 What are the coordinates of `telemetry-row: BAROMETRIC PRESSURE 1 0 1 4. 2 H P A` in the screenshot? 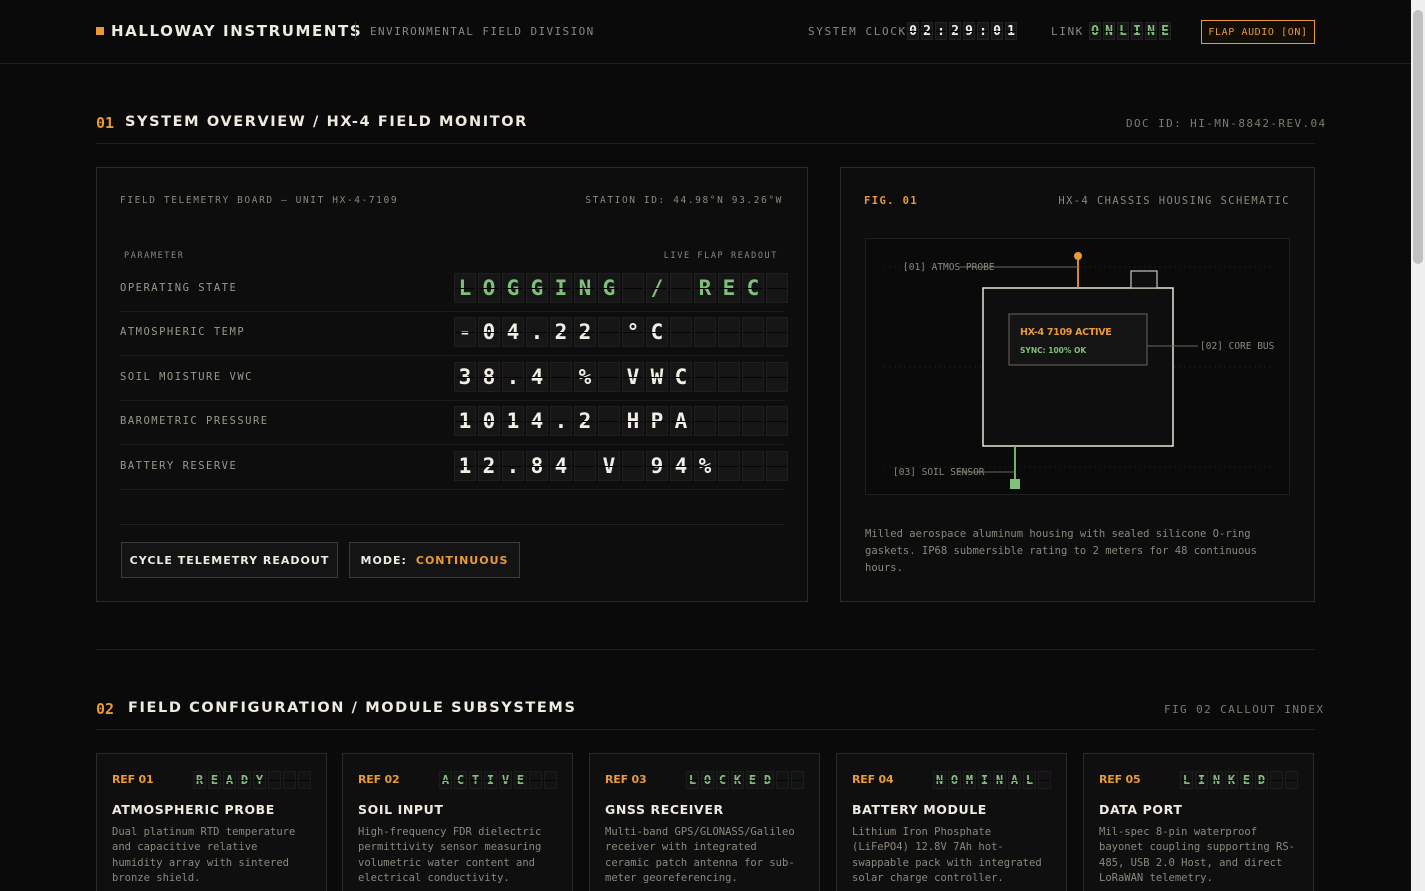 It's located at (454, 422).